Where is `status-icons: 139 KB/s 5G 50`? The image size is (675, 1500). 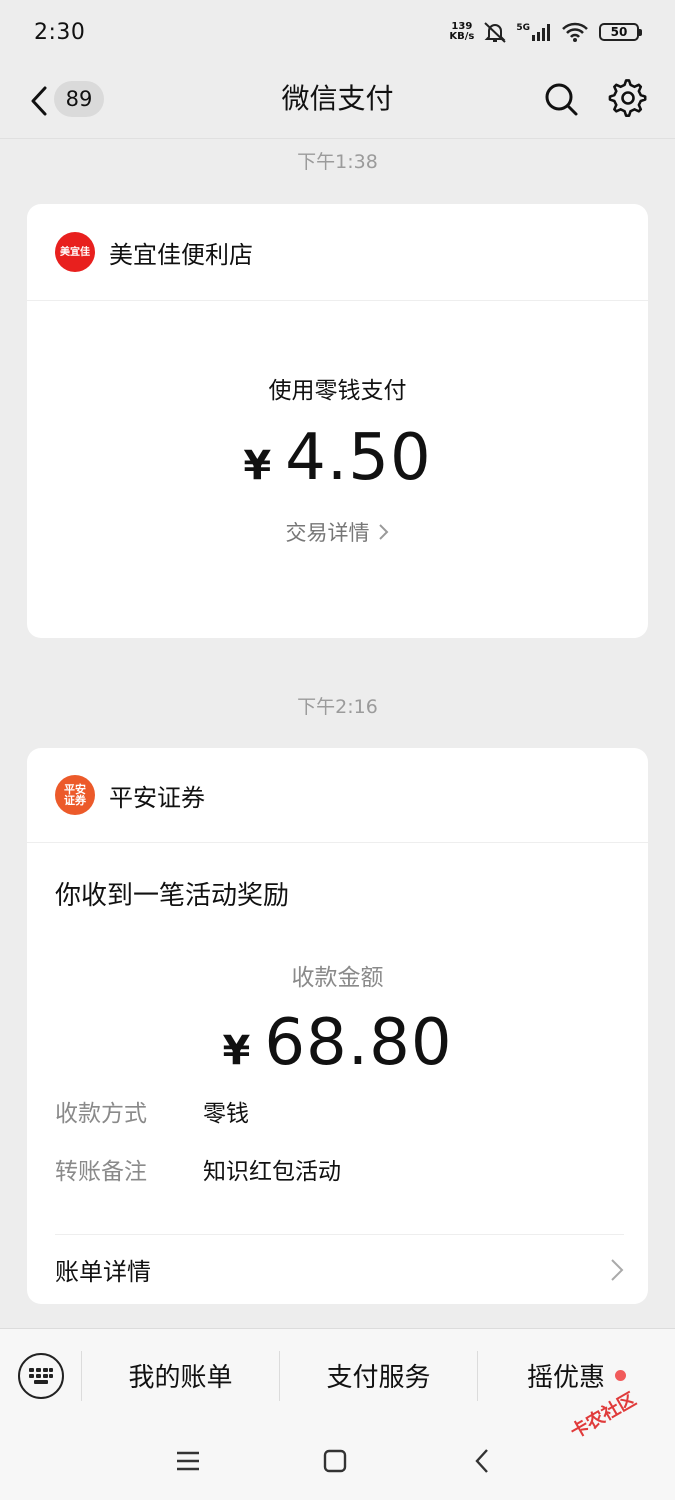
status-icons: 139 KB/s 5G 50 is located at coordinates (545, 32).